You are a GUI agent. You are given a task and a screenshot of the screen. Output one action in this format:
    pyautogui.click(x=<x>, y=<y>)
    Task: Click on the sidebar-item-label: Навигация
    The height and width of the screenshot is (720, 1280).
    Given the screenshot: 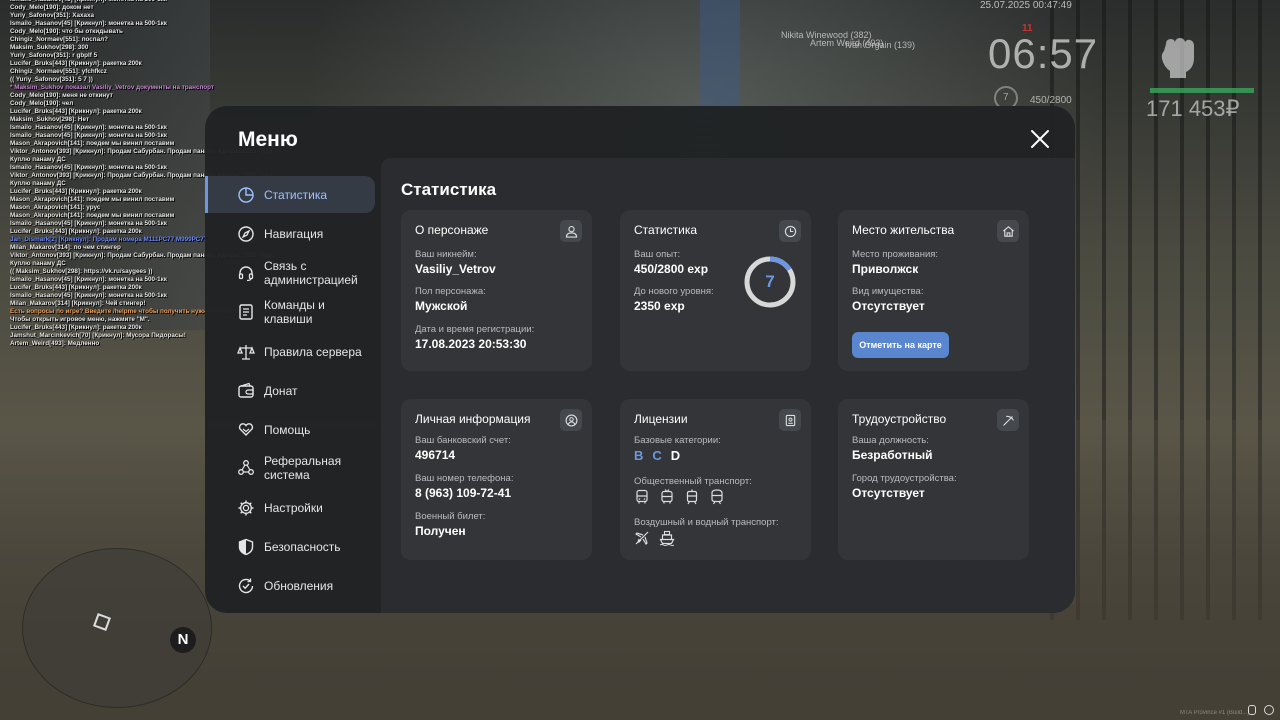 What is the action you would take?
    pyautogui.click(x=294, y=233)
    